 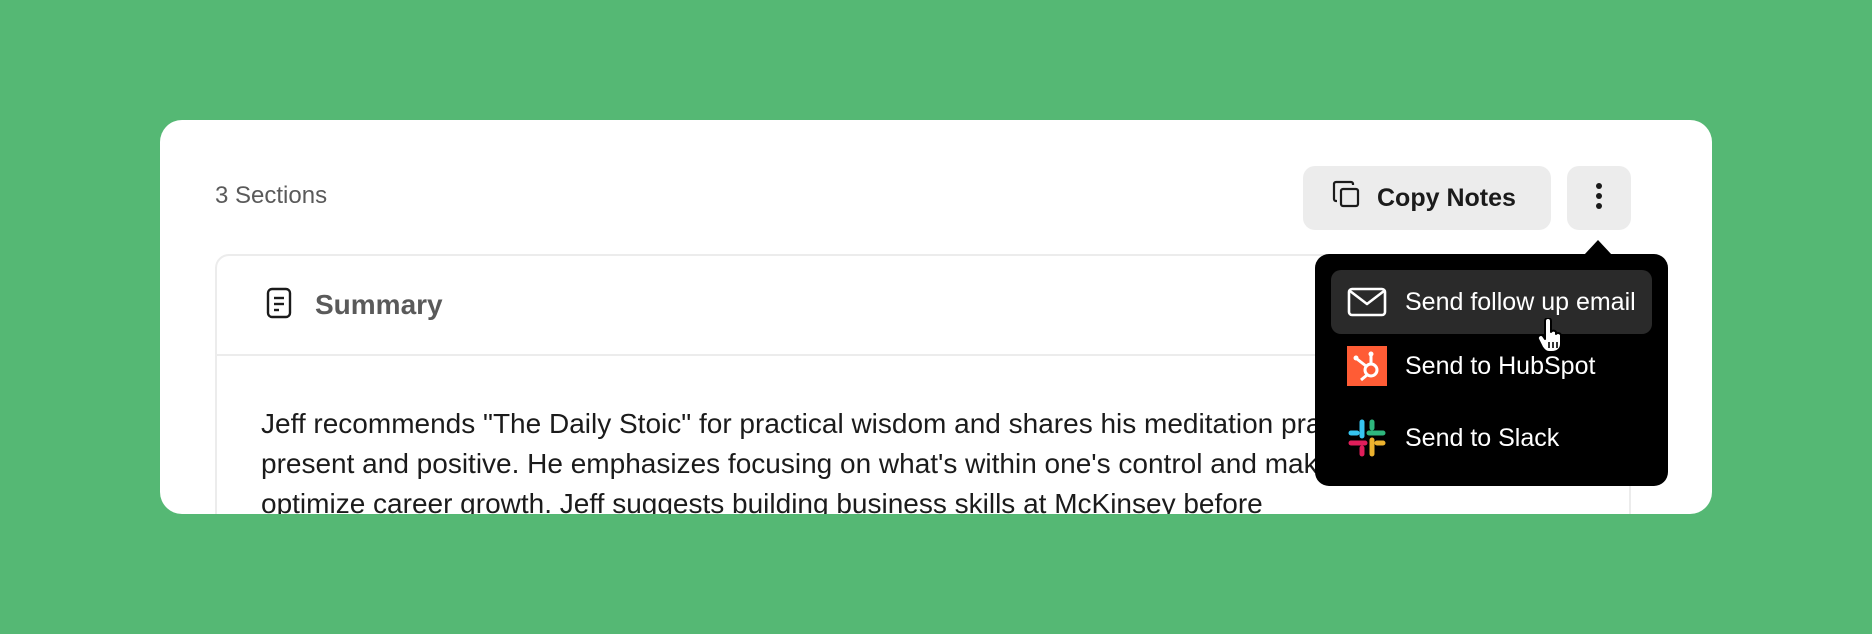 I want to click on menu-item-send-hubspot: Send to HubSpot, so click(x=1491, y=366).